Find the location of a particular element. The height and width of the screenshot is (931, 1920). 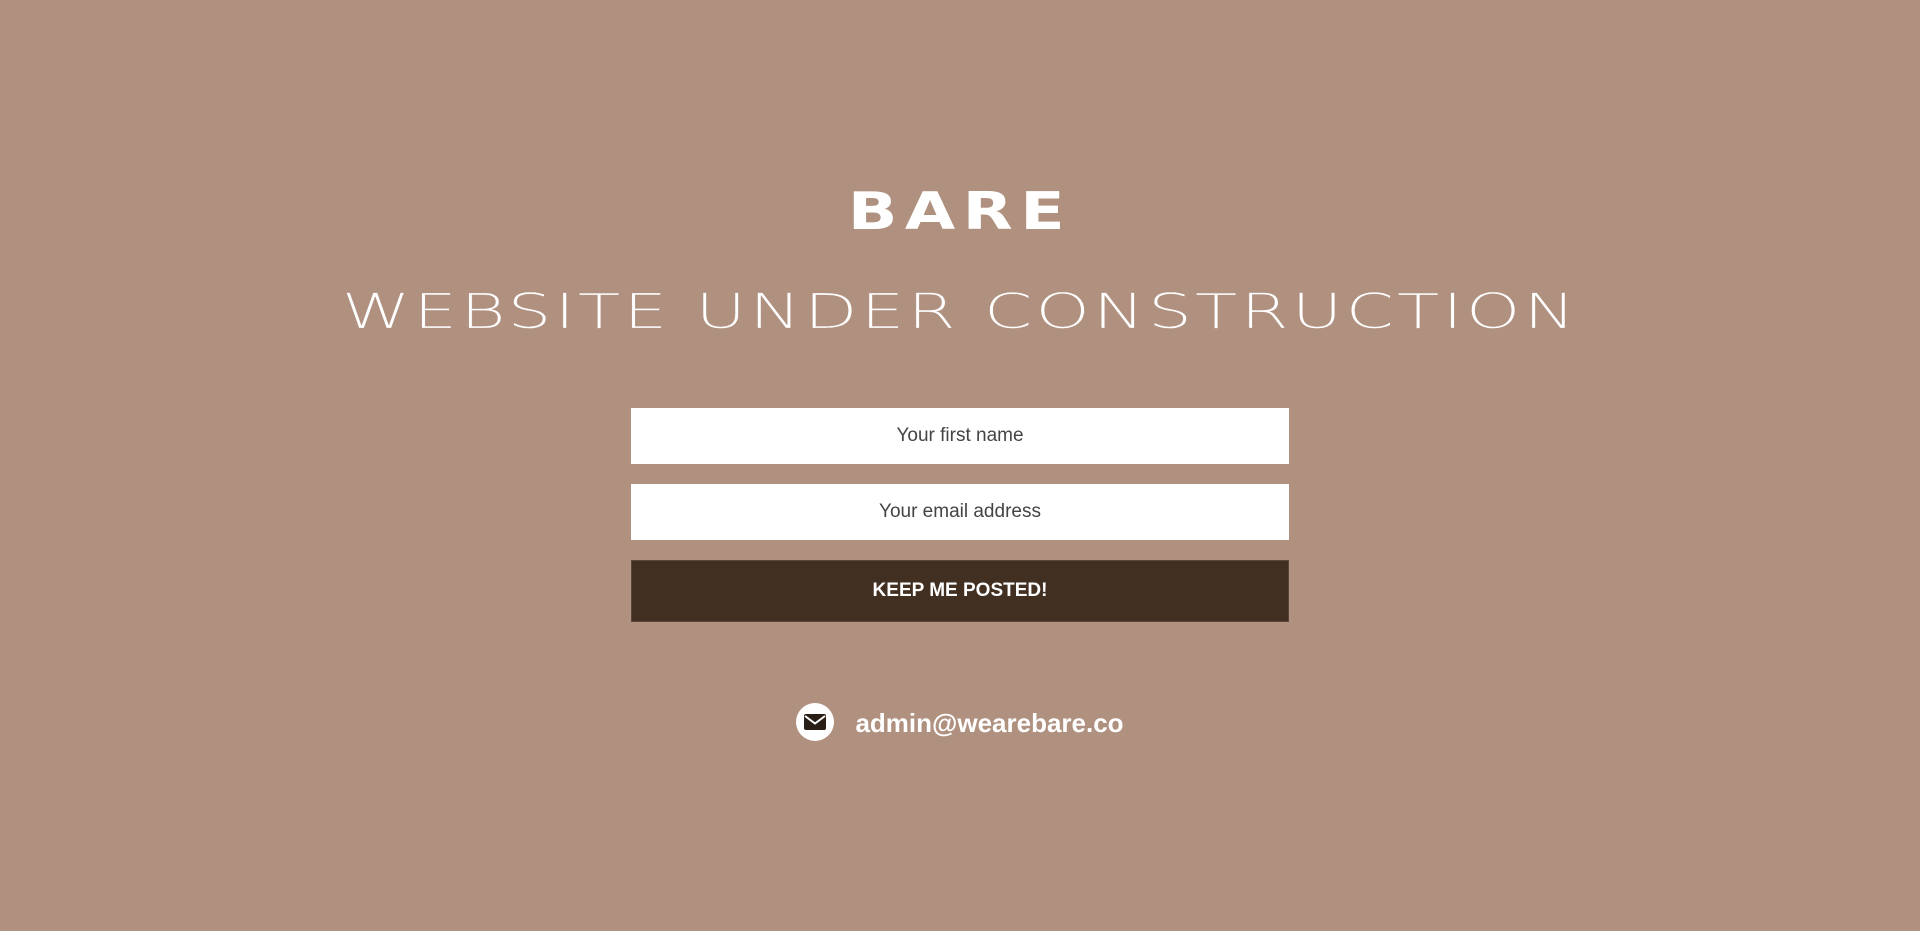

contact-info: admin@wearebare.co is located at coordinates (960, 722).